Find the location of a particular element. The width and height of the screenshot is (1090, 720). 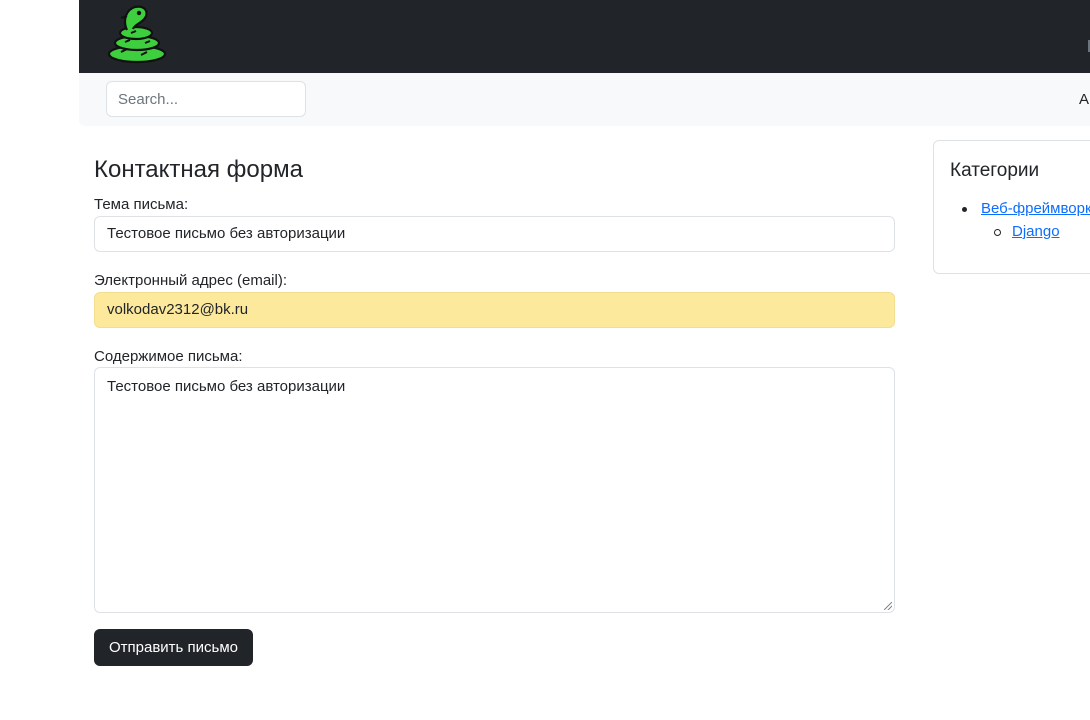

content-textarea-text: Тестовое письмо без авторизации is located at coordinates (226, 386).